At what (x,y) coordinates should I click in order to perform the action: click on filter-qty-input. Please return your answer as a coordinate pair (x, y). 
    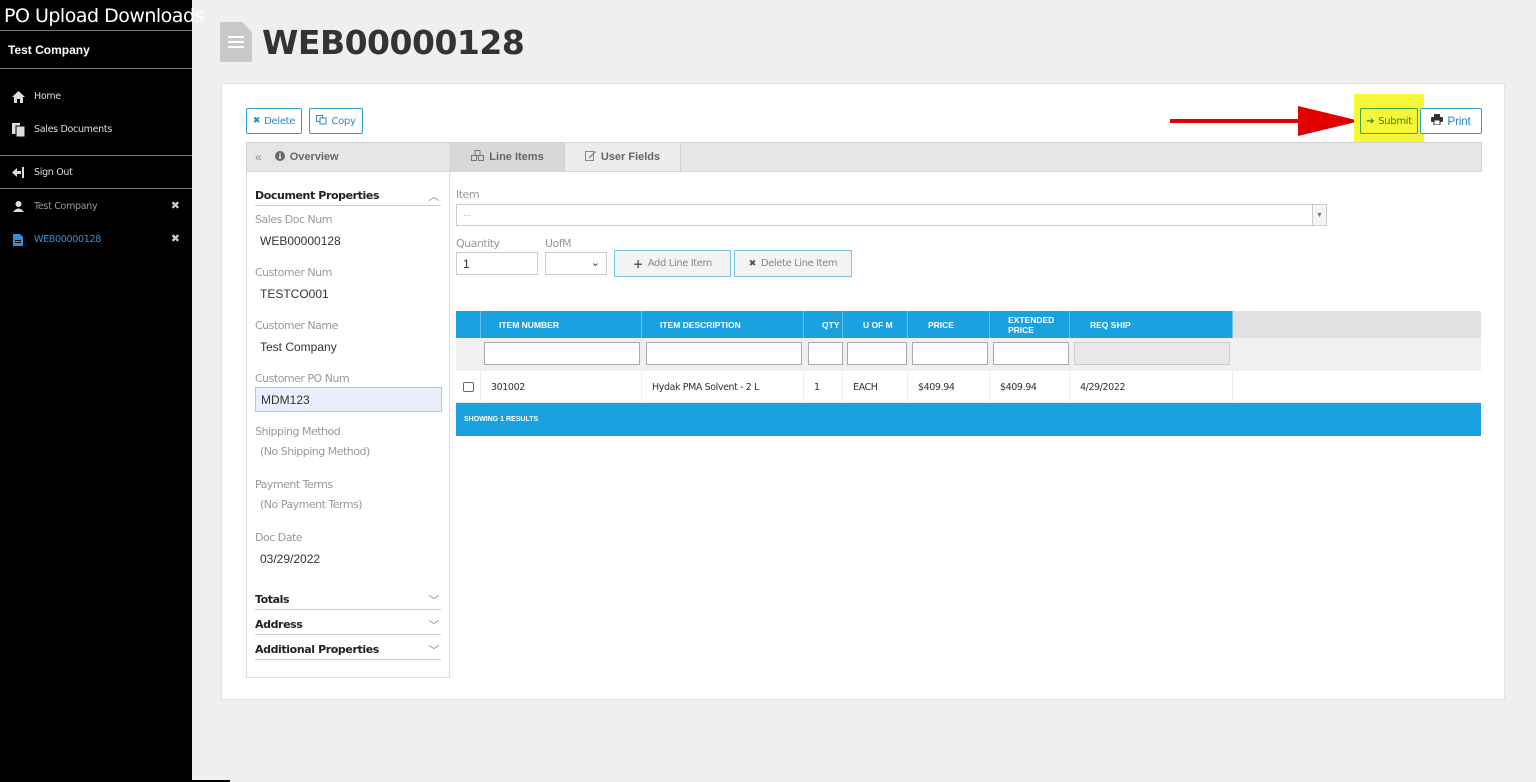
    Looking at the image, I should click on (825, 353).